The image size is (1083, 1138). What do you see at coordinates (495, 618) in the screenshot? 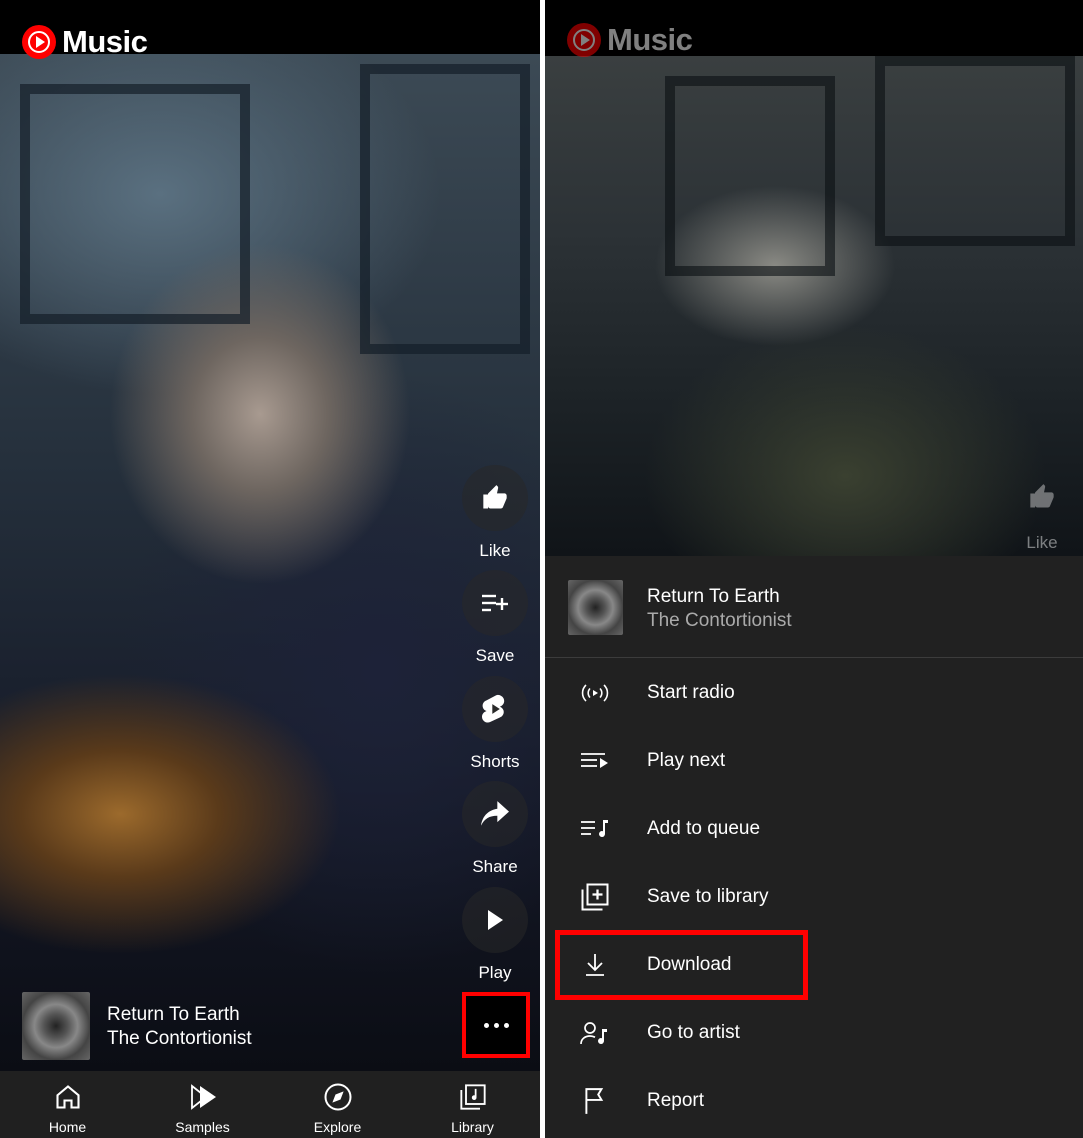
I see `save-button: Save` at bounding box center [495, 618].